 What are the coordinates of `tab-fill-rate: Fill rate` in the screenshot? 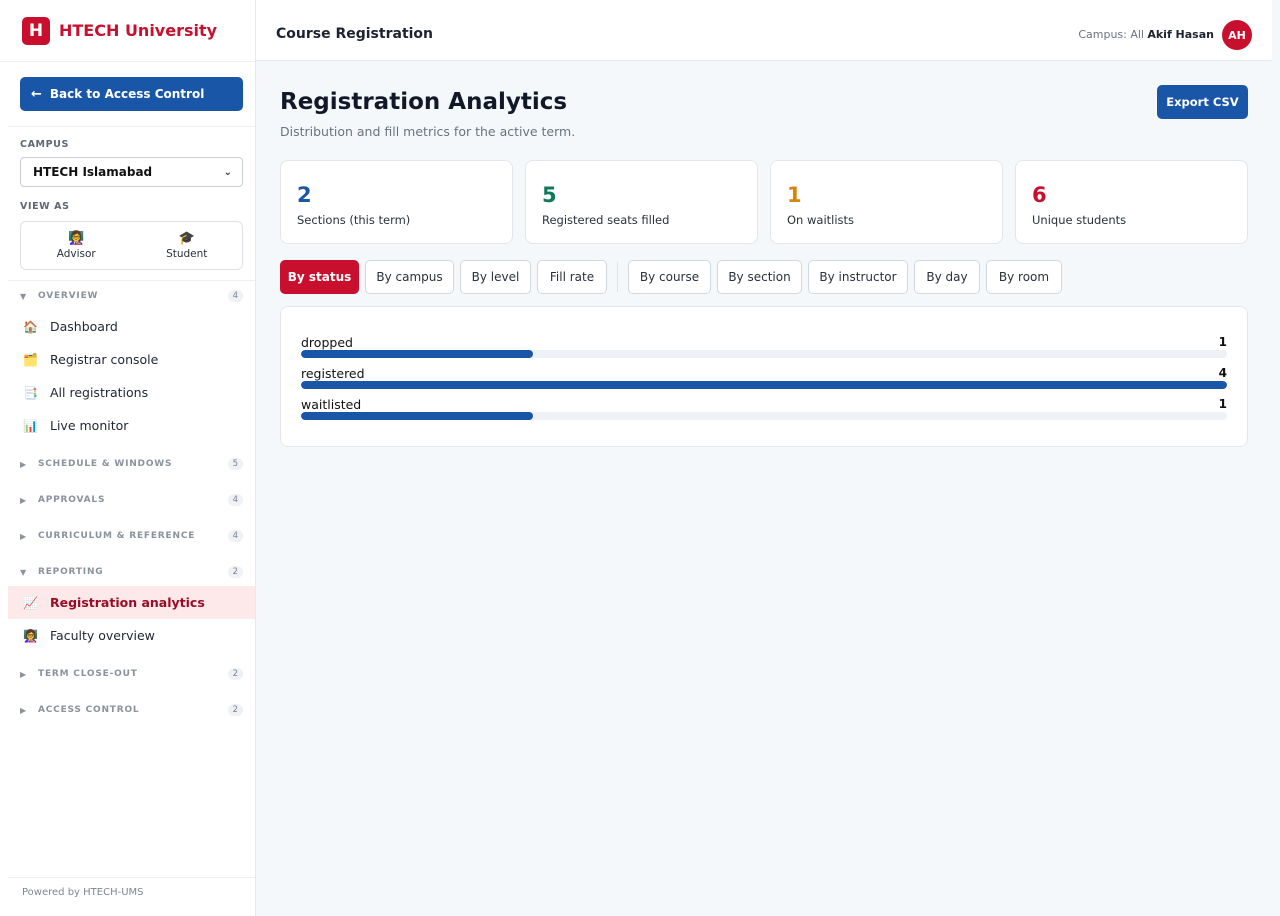 It's located at (572, 277).